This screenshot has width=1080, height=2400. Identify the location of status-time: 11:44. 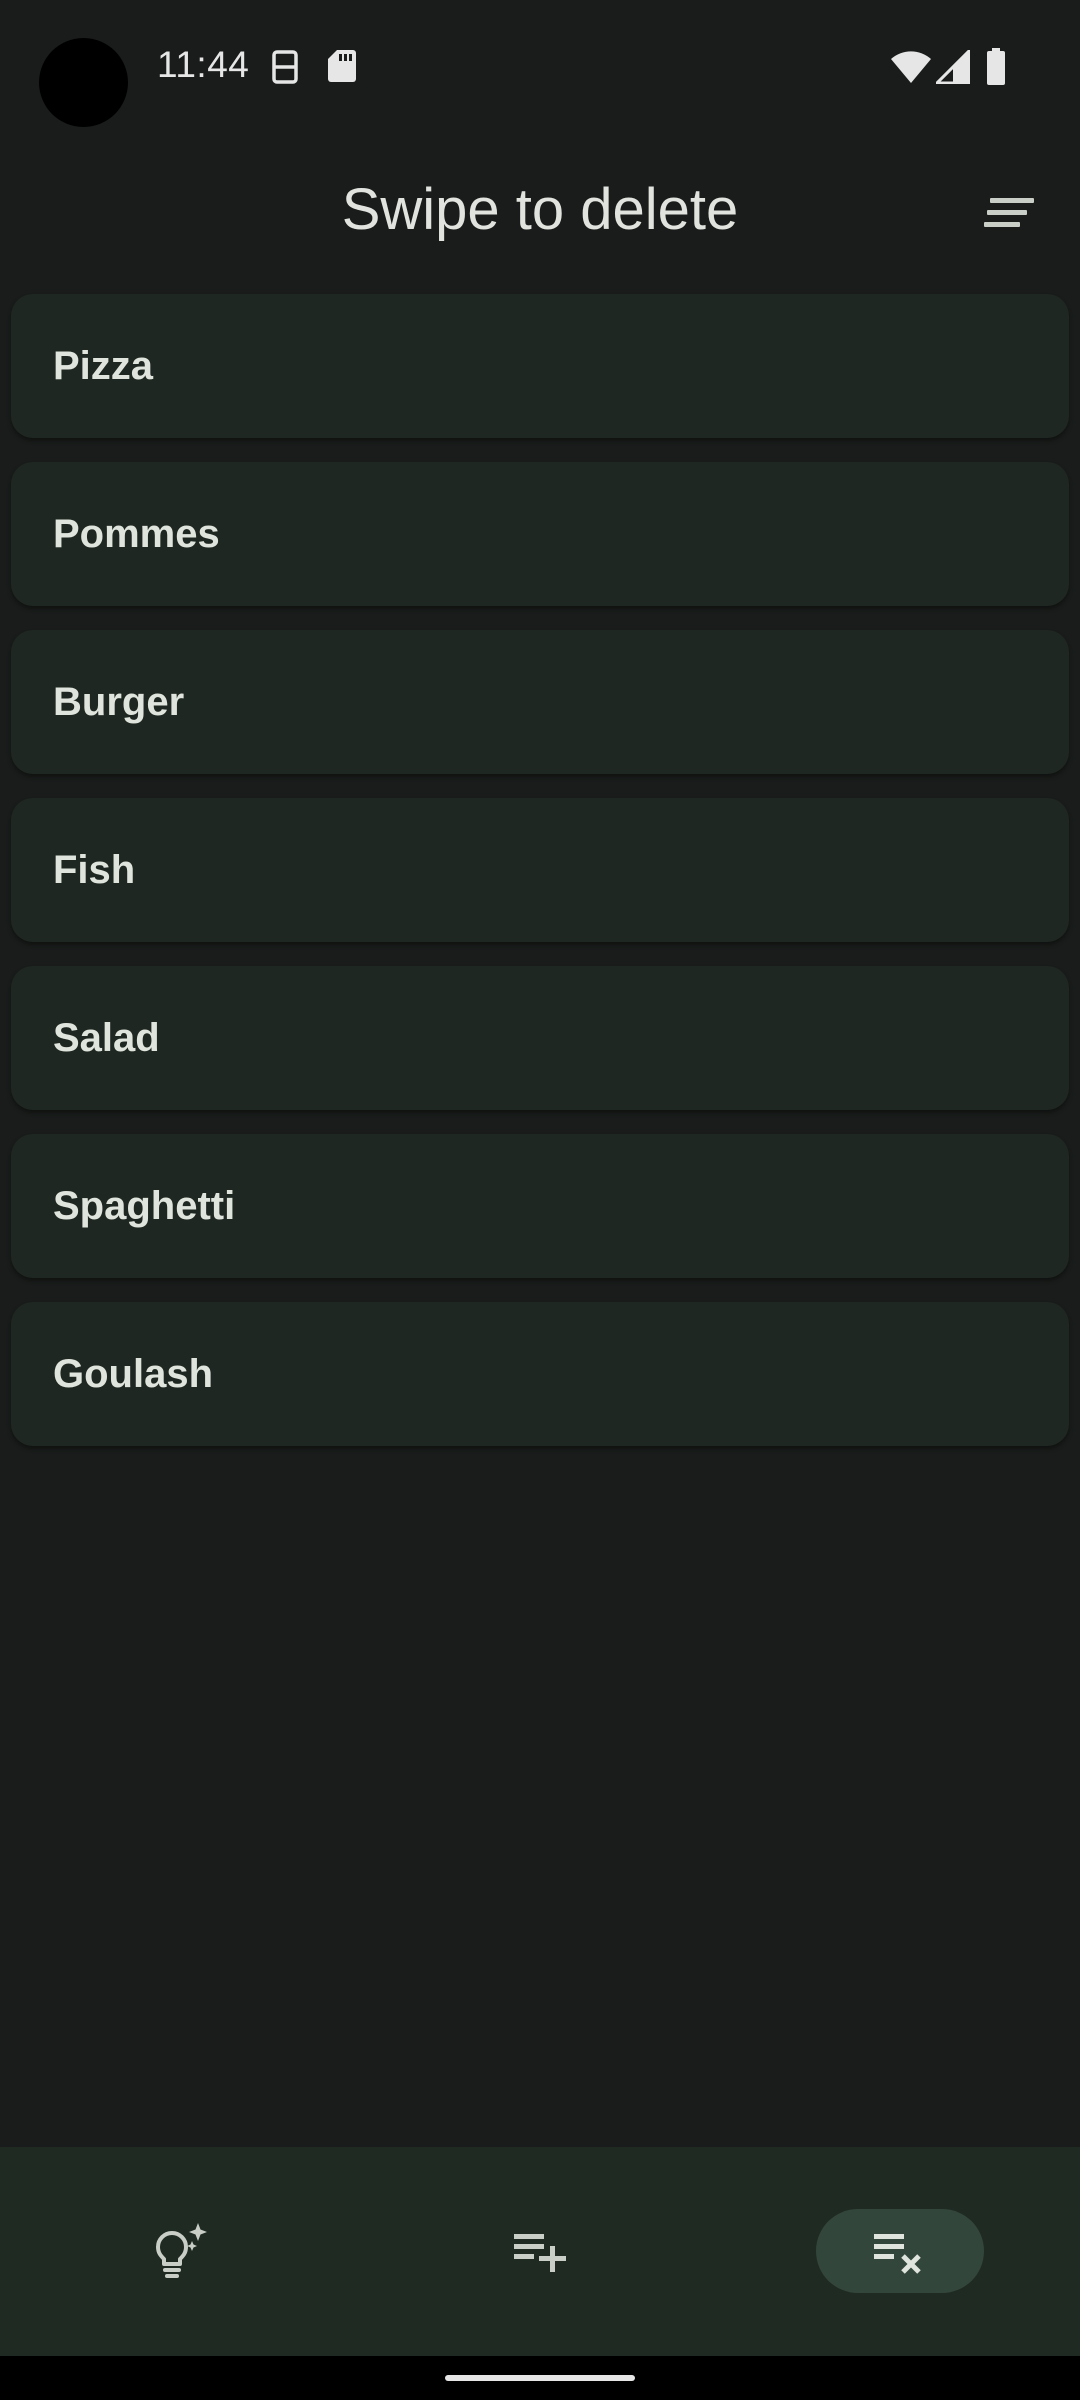
(203, 64).